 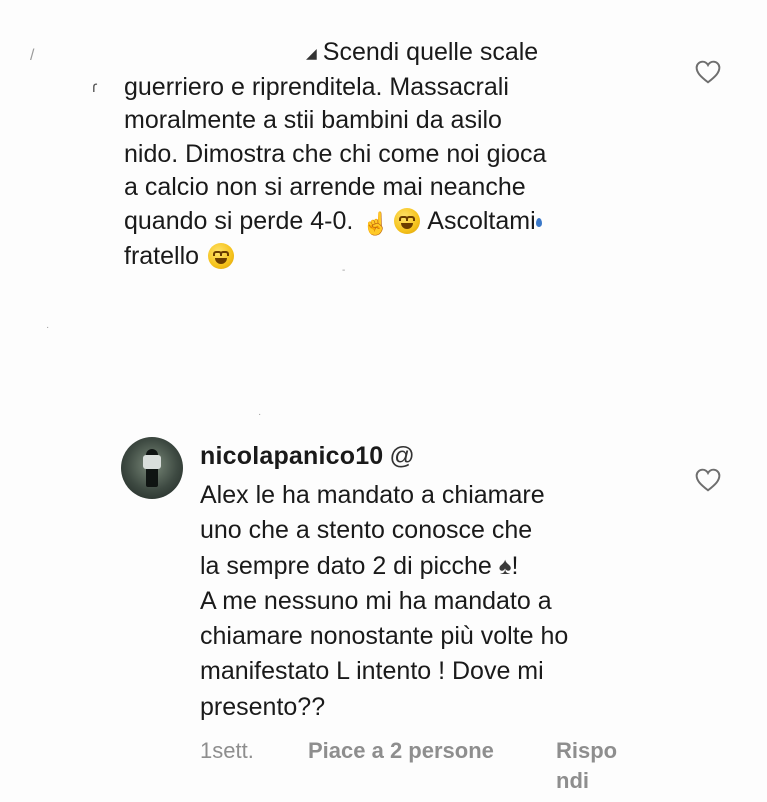 I want to click on comment-timestamp: 1sett., so click(x=227, y=750).